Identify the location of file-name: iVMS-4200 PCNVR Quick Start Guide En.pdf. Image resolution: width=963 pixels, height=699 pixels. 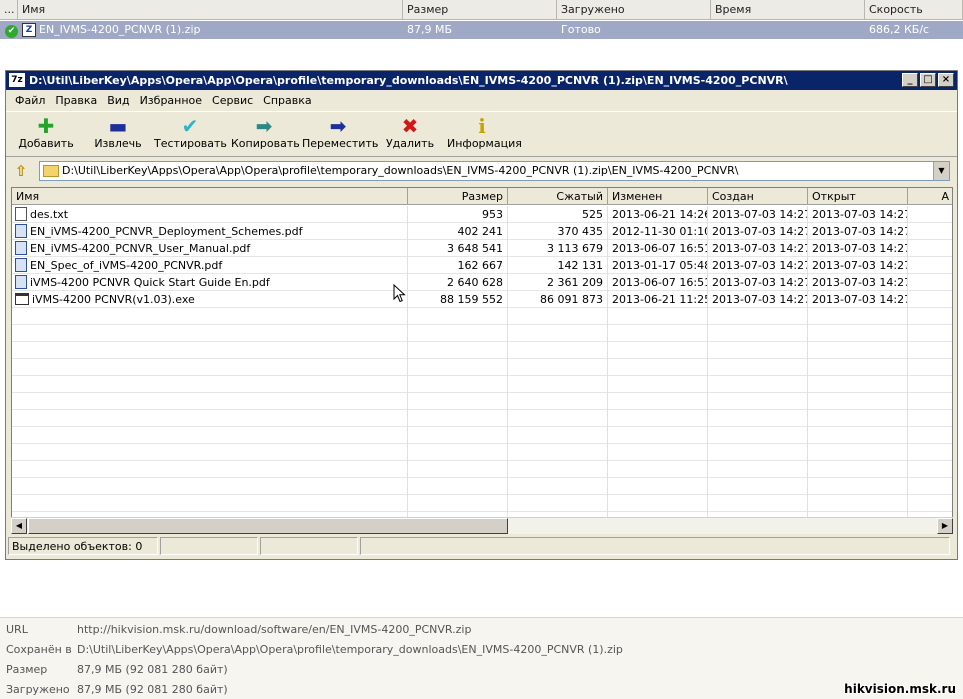
(150, 282).